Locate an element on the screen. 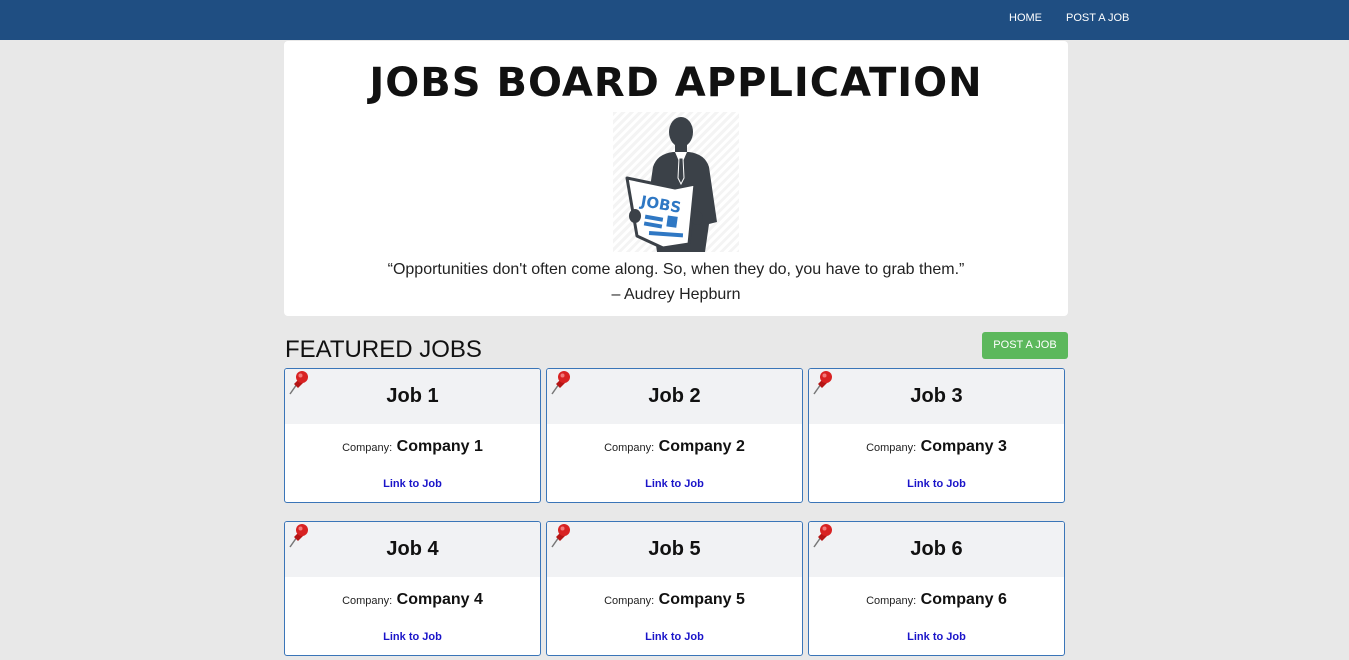  job-card: Job 4 Company: Company 4 Link to Job is located at coordinates (412, 588).